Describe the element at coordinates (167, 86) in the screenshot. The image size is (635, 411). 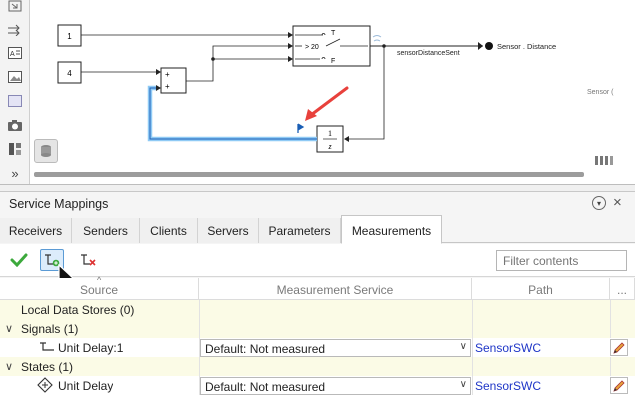
I see `sum-sign-2: +` at that location.